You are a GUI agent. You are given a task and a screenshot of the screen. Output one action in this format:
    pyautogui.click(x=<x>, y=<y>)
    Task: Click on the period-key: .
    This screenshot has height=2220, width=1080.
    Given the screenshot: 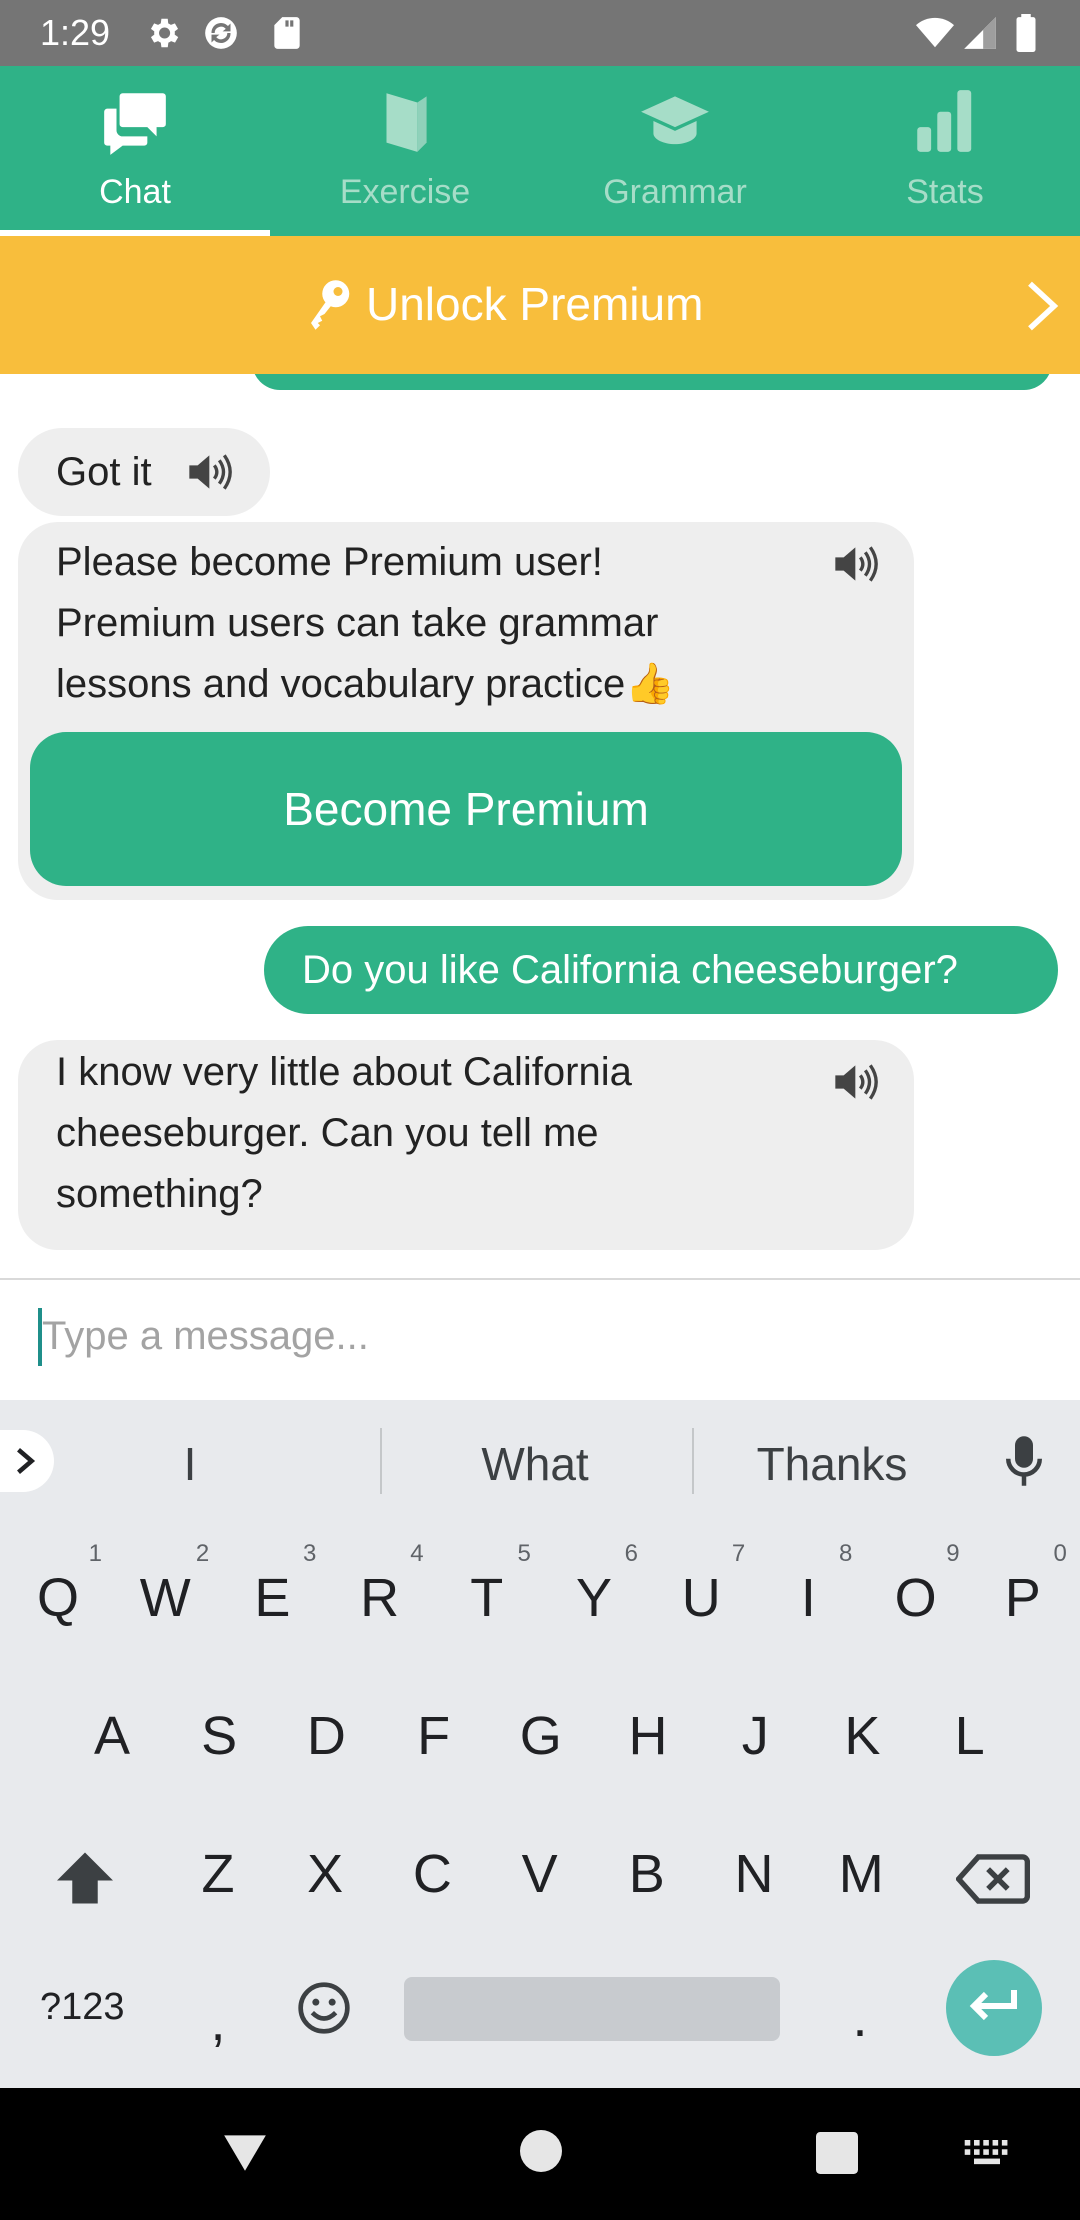 What is the action you would take?
    pyautogui.click(x=860, y=2018)
    